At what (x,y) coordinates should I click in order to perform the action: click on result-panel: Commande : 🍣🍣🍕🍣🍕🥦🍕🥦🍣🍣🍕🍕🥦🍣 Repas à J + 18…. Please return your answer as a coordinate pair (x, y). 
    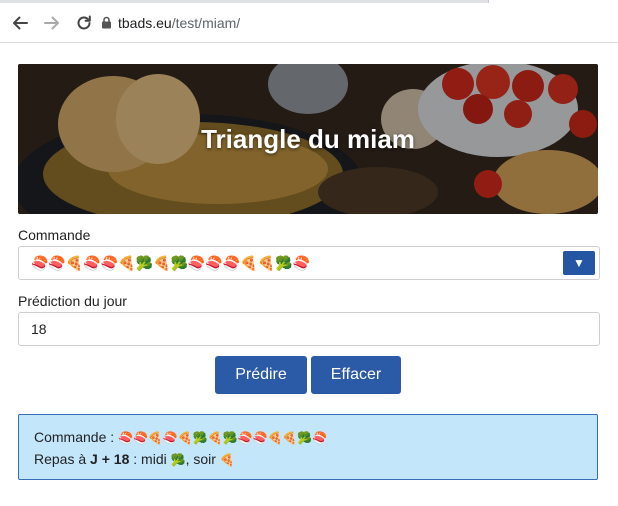
    Looking at the image, I should click on (308, 447).